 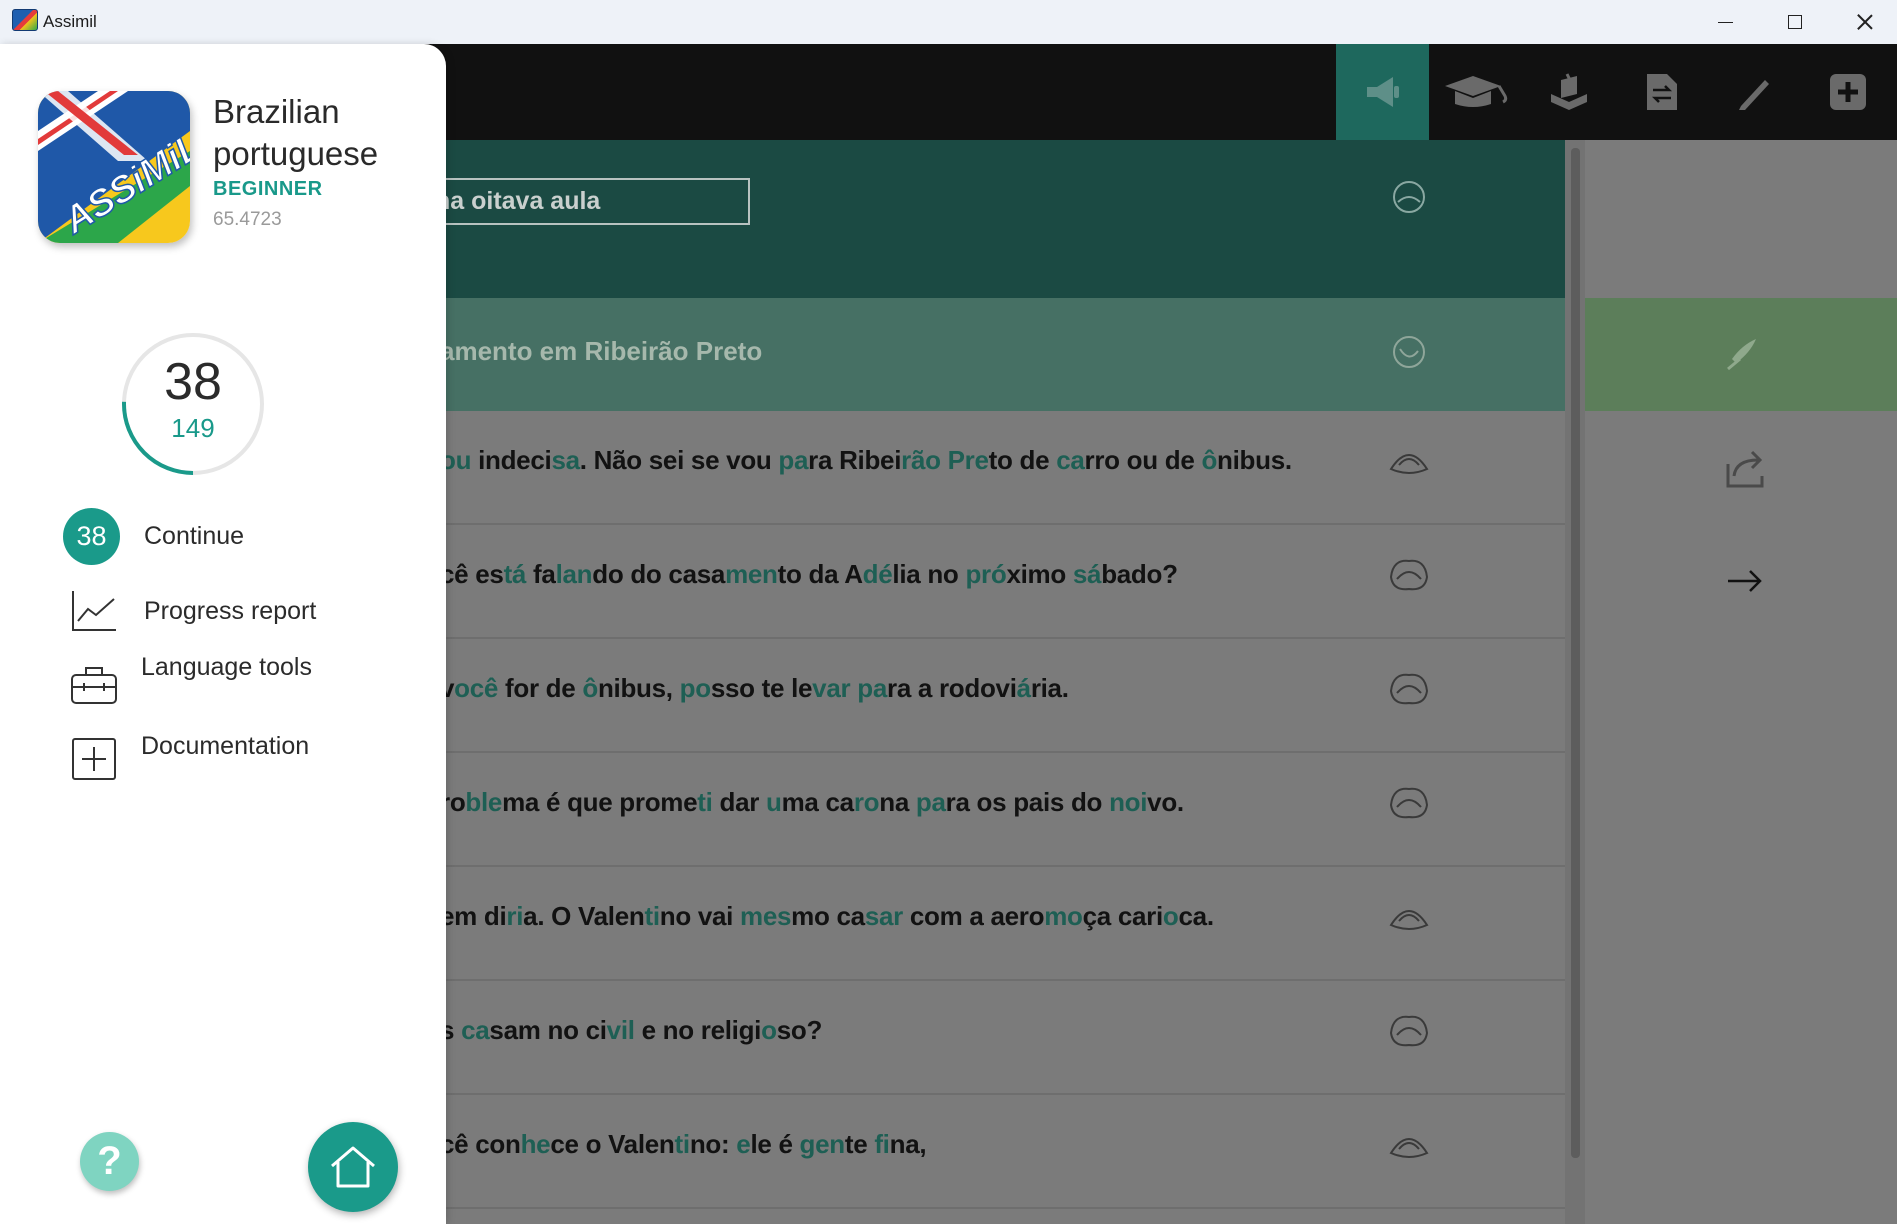 I want to click on menu-language-tools-label: Language tools, so click(x=226, y=667).